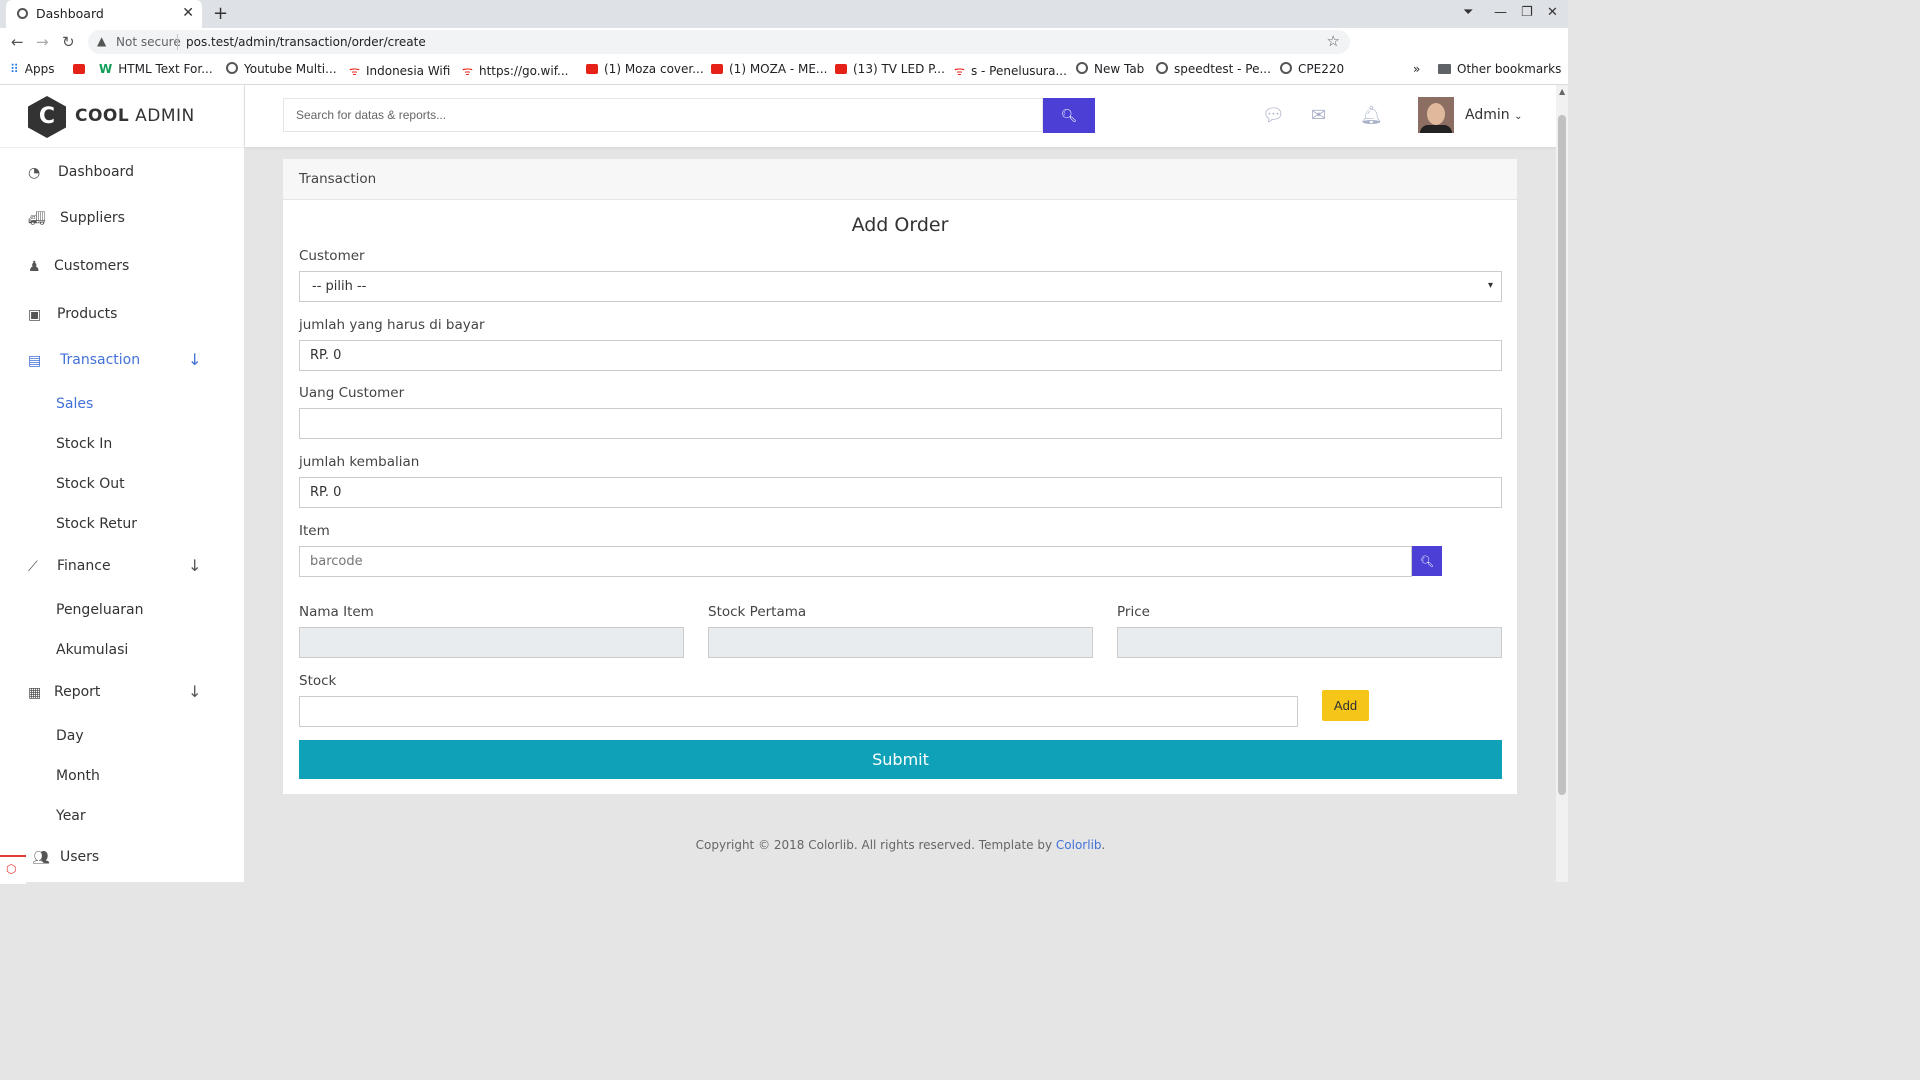  What do you see at coordinates (399, 70) in the screenshot?
I see `bookmark-indonesia-wifi: ᯤ Indonesia Wifi` at bounding box center [399, 70].